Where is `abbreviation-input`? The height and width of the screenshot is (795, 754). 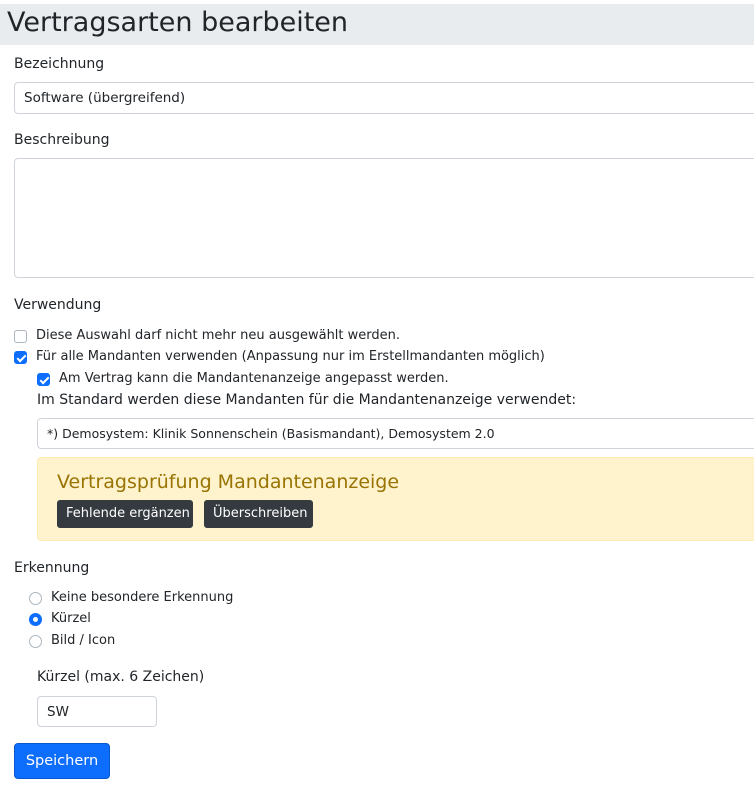 abbreviation-input is located at coordinates (97, 711).